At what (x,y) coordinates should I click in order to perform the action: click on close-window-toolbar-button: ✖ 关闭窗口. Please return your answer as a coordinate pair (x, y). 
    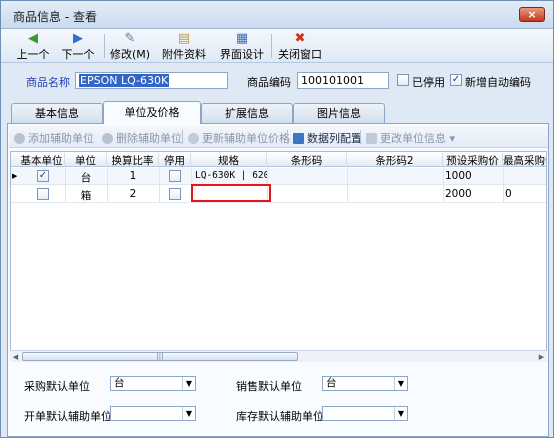
    Looking at the image, I should click on (300, 46).